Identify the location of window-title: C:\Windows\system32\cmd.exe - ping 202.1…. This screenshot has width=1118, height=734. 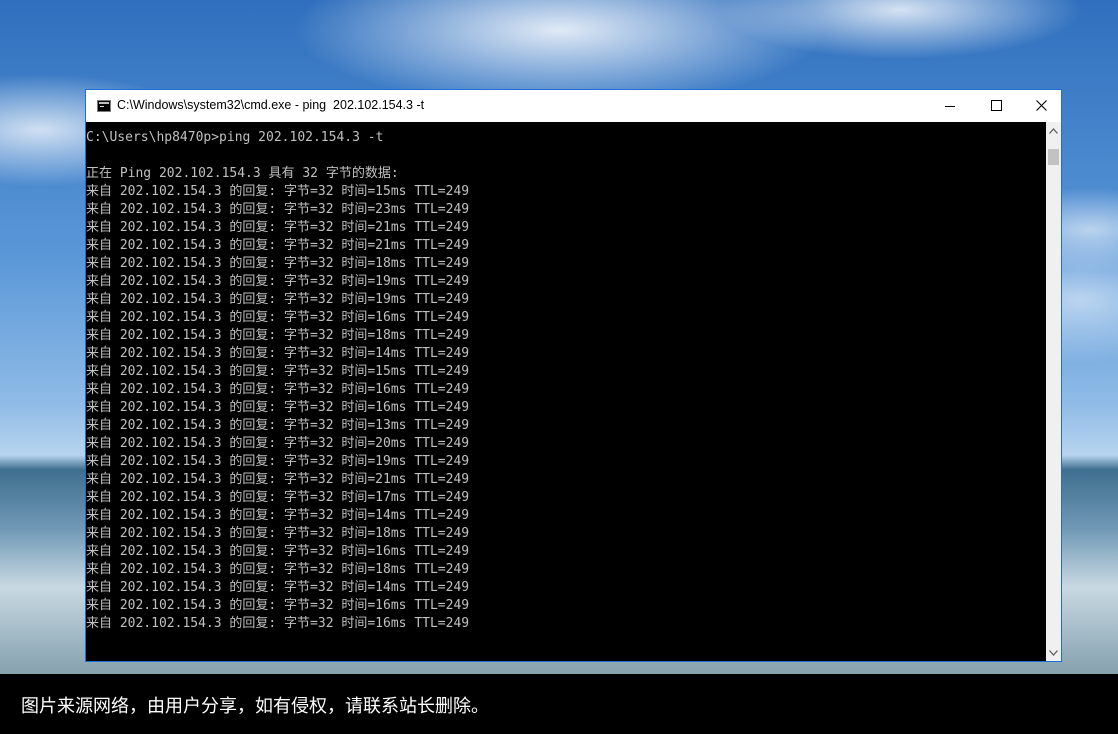
(271, 105).